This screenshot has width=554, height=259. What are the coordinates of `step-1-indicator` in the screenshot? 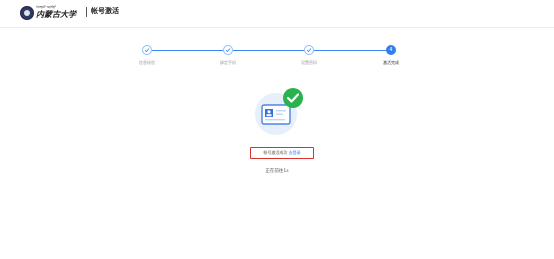 It's located at (147, 50).